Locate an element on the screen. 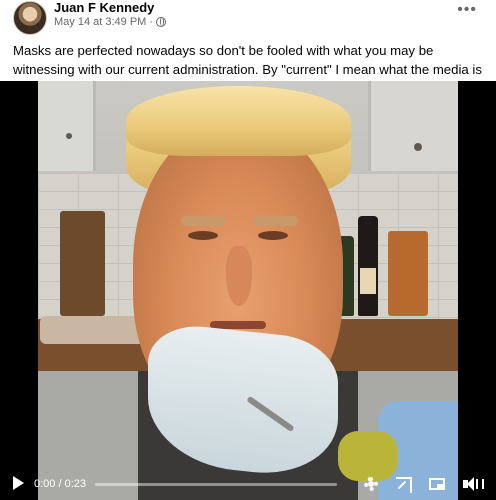 The image size is (496, 500). utensil-crate is located at coordinates (408, 273).